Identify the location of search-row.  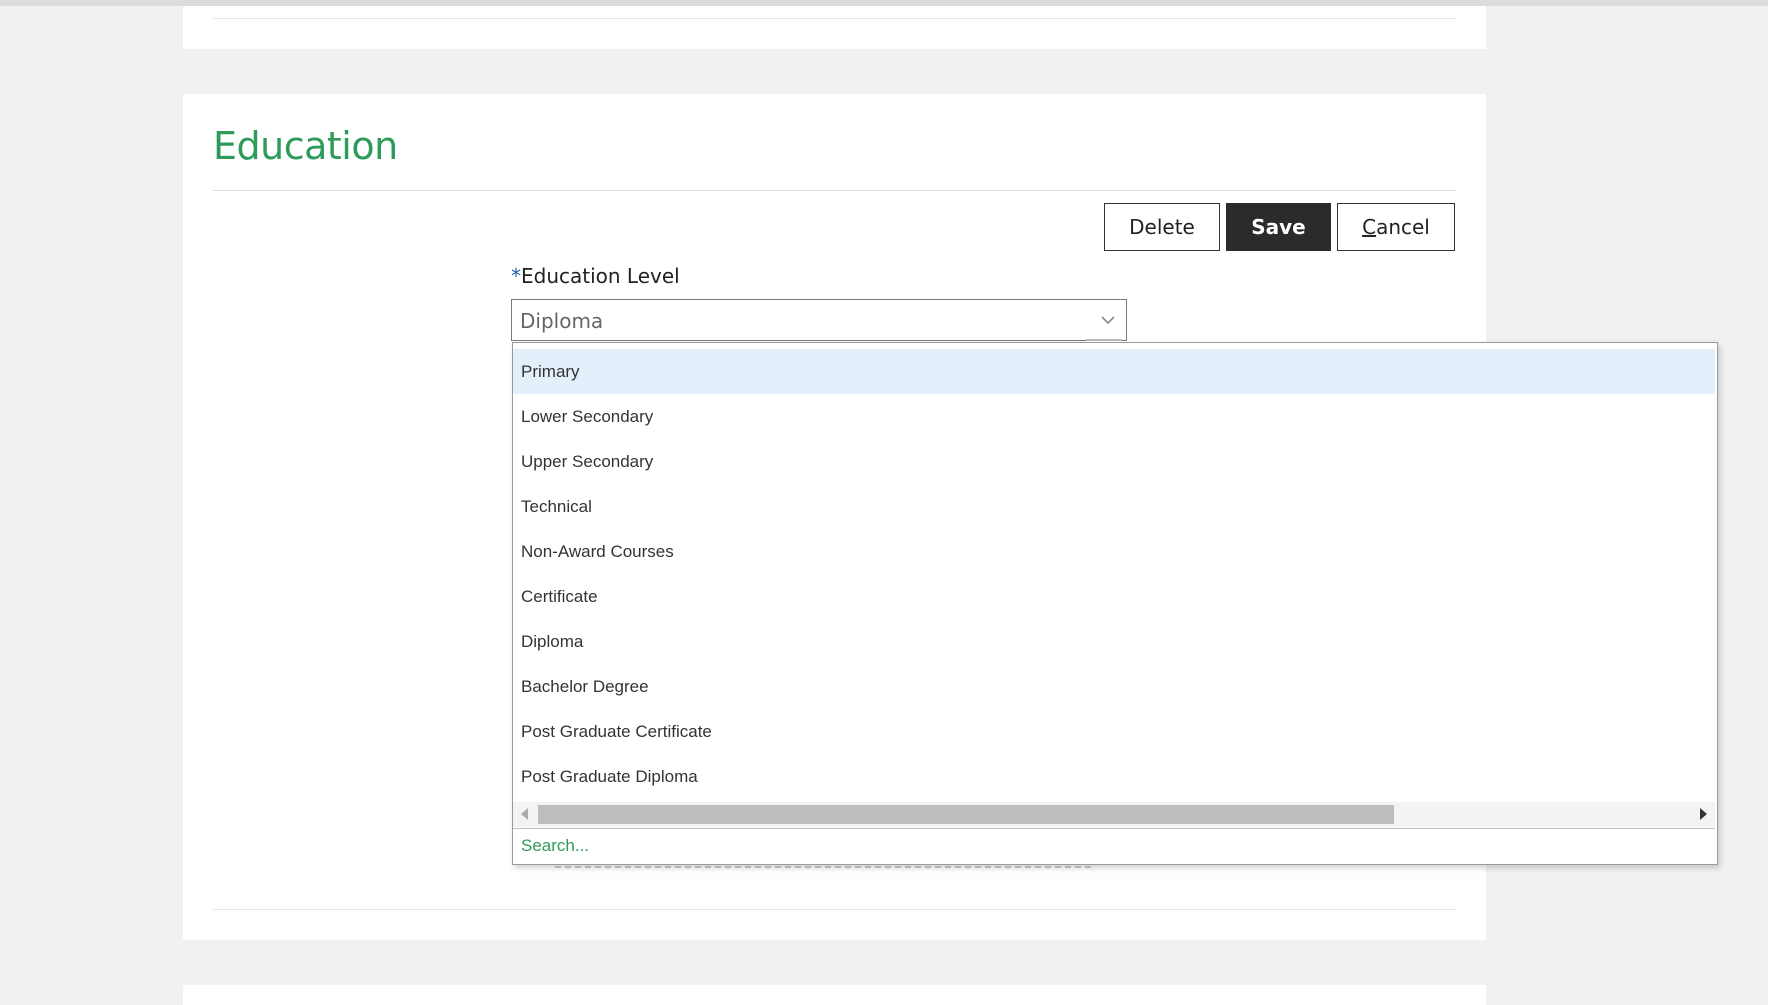
(1114, 845).